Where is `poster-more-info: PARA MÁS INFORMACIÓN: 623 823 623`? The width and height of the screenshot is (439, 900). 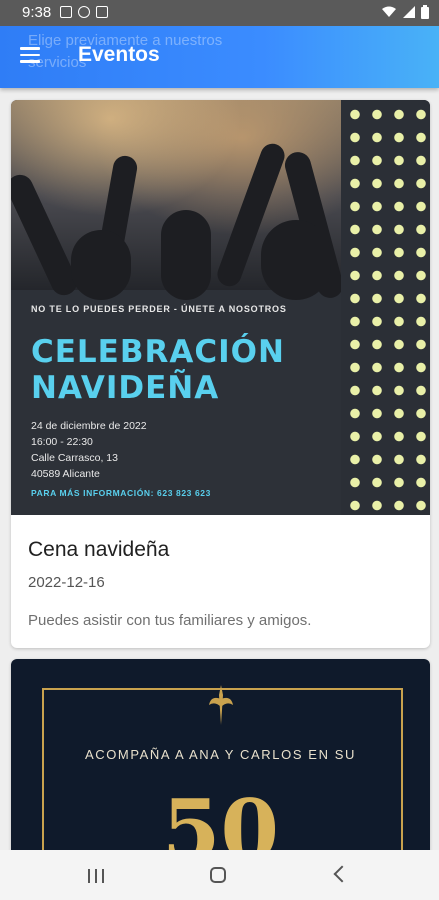
poster-more-info: PARA MÁS INFORMACIÓN: 623 823 623 is located at coordinates (121, 493).